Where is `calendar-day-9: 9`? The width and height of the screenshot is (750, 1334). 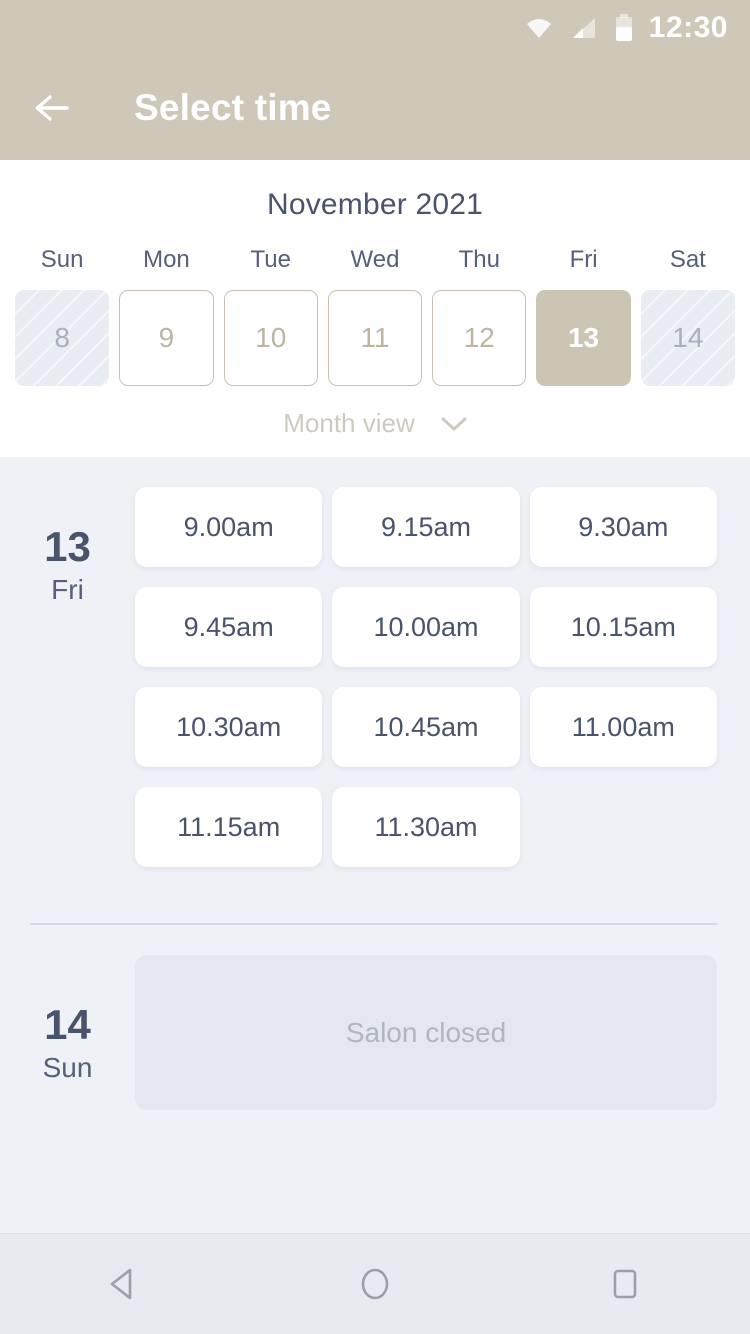
calendar-day-9: 9 is located at coordinates (166, 338).